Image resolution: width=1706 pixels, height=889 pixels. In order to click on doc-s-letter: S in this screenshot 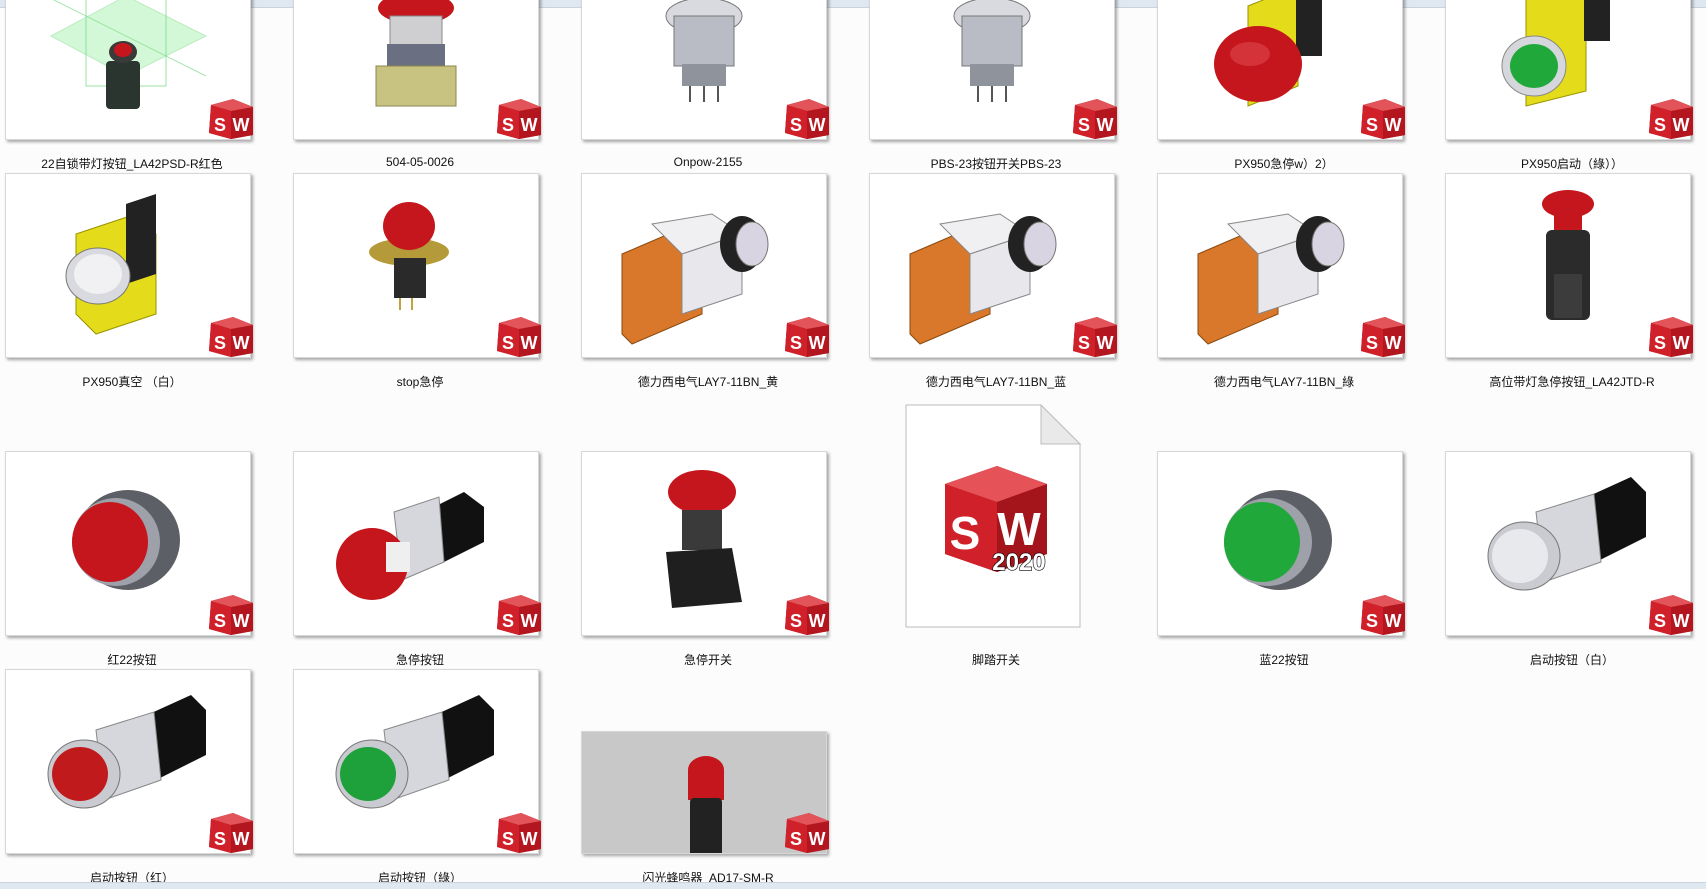, I will do `click(965, 533)`.